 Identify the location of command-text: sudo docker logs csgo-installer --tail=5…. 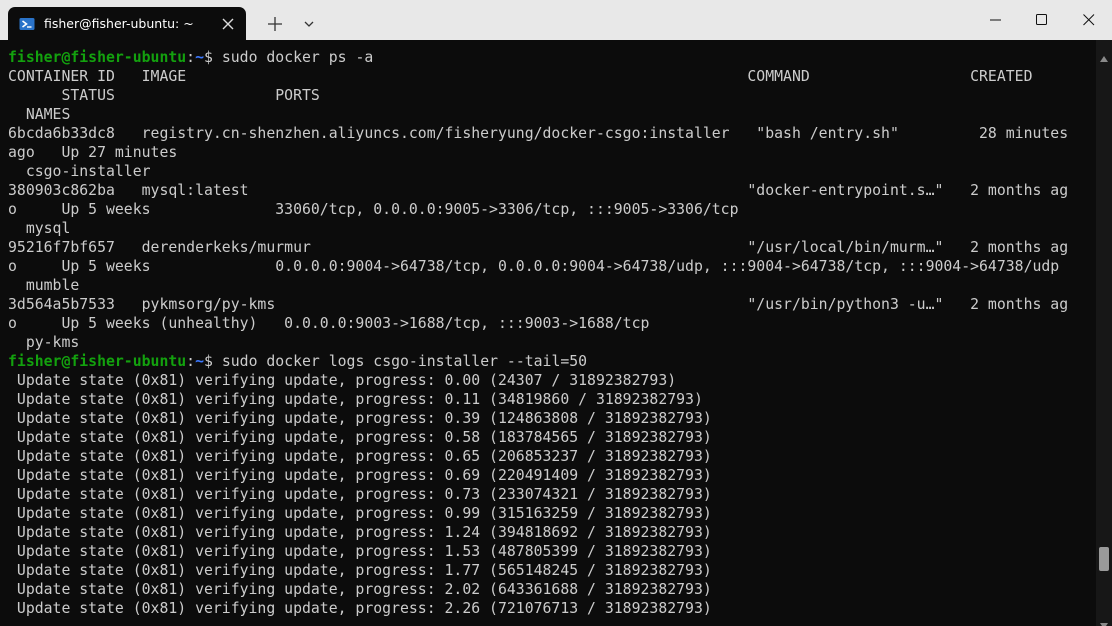
(404, 361).